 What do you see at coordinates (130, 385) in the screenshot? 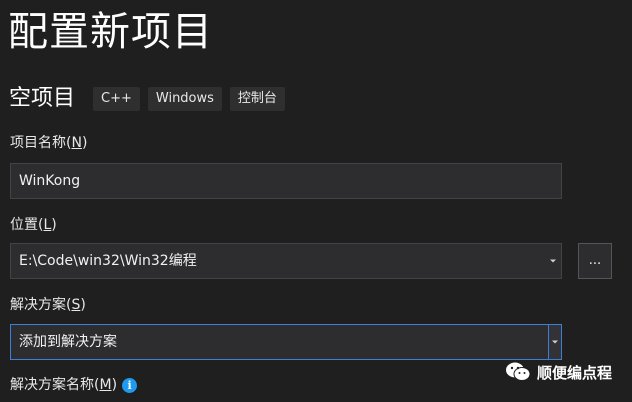
I see `info-icon: i` at bounding box center [130, 385].